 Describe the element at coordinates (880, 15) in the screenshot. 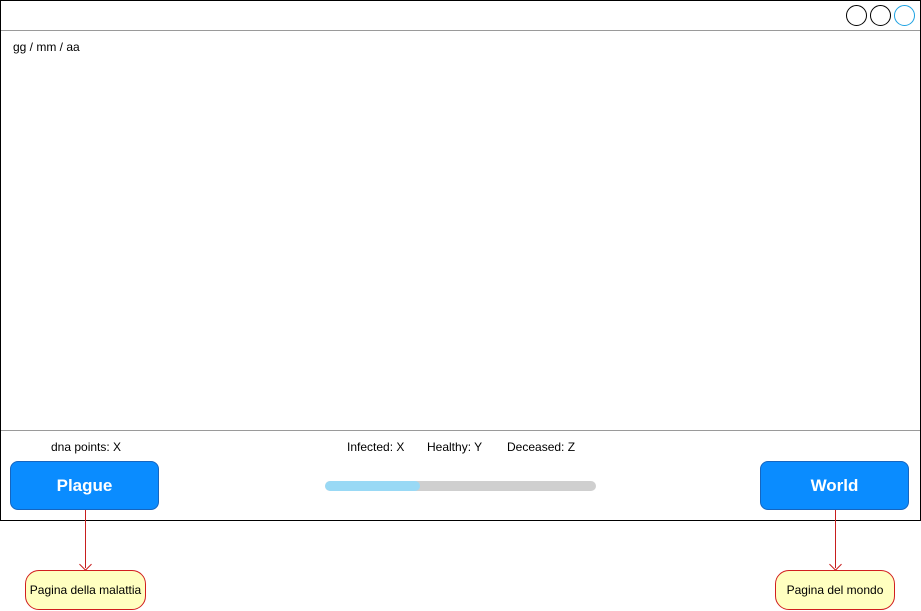

I see `maximize-button` at that location.